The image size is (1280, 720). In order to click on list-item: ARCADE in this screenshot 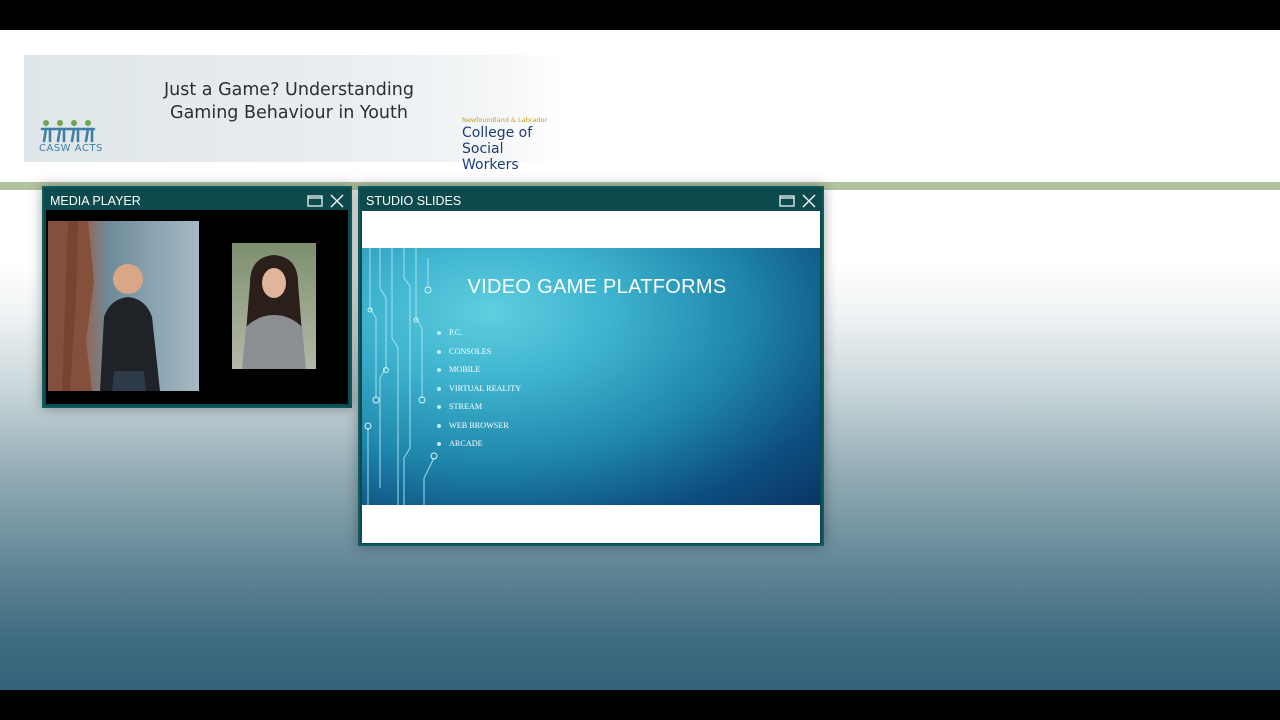, I will do `click(478, 444)`.